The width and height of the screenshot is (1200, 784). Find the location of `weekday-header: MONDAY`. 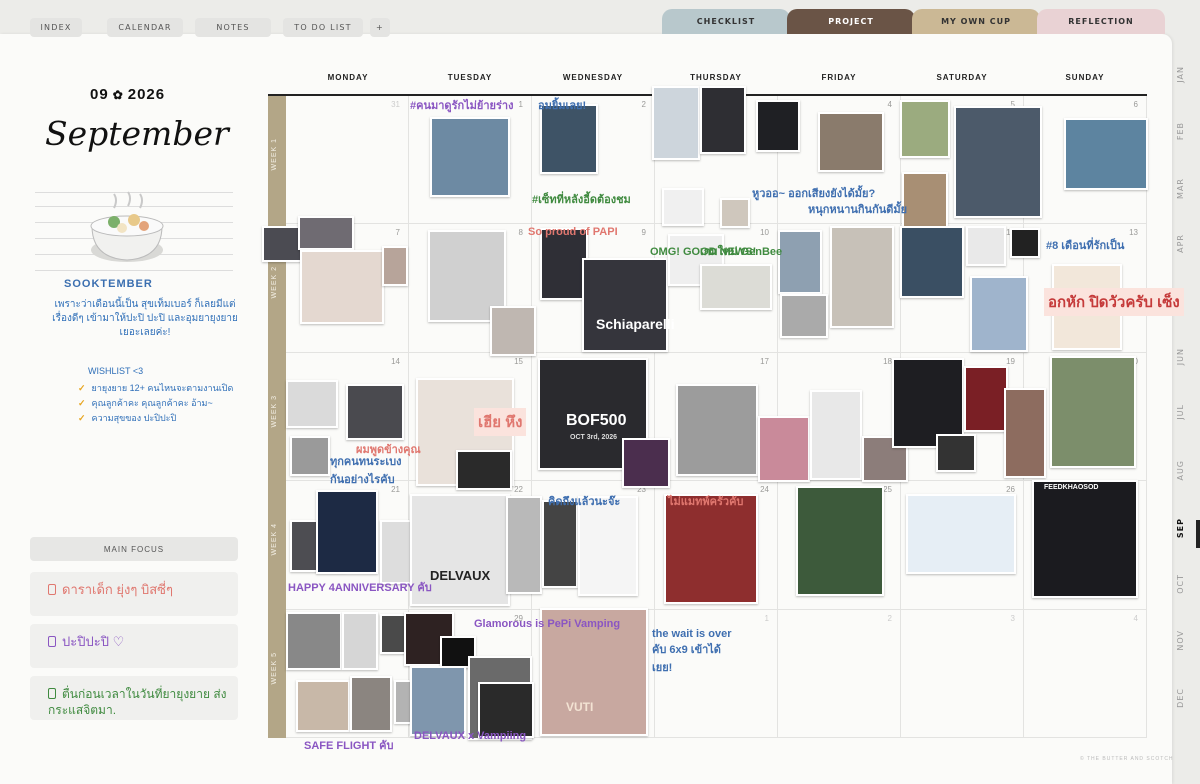

weekday-header: MONDAY is located at coordinates (348, 77).